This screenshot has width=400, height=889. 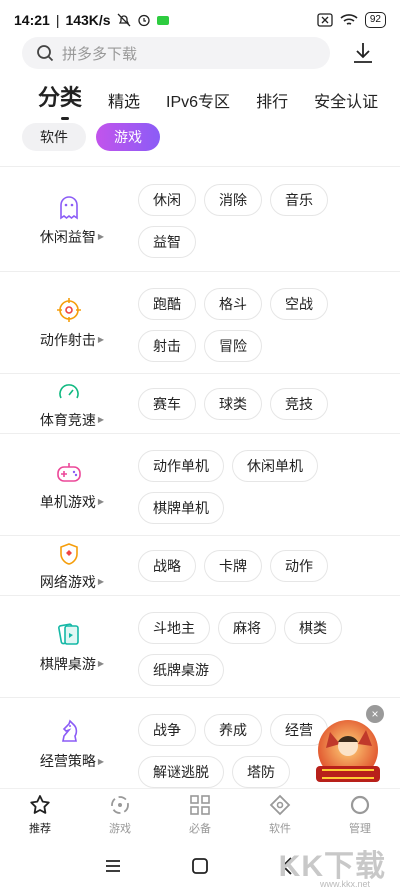 I want to click on crosshair-icon, so click(x=69, y=310).